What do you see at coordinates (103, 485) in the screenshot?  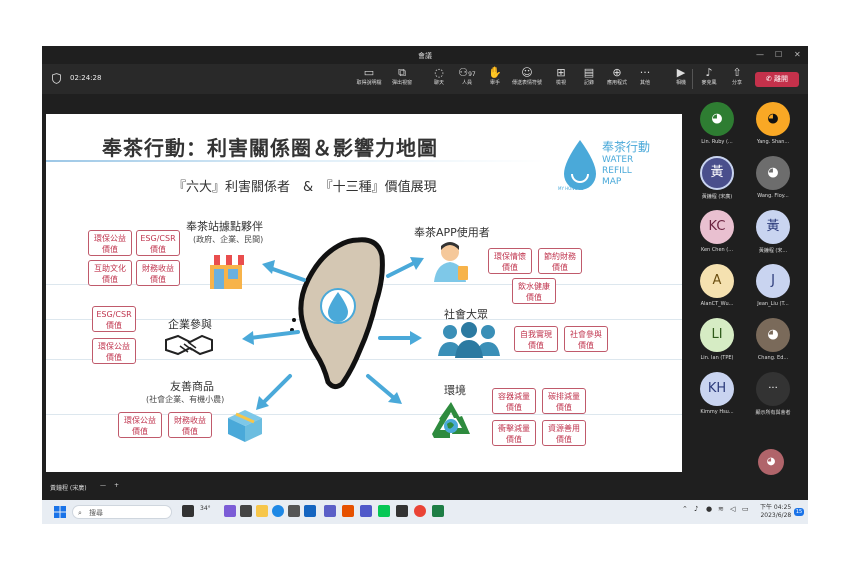 I see `zoom-out-button: —` at bounding box center [103, 485].